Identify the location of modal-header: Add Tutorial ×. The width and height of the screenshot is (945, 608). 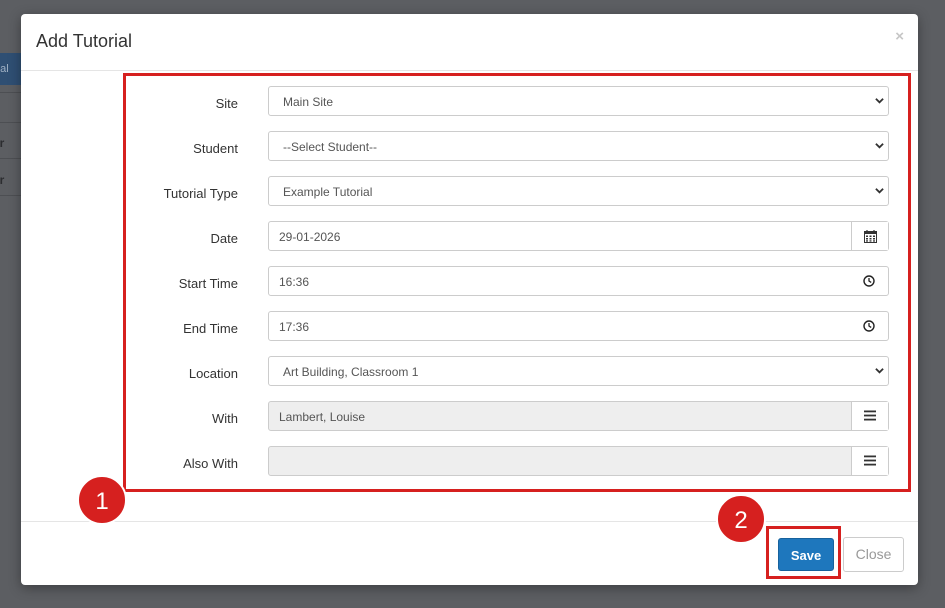
(469, 42).